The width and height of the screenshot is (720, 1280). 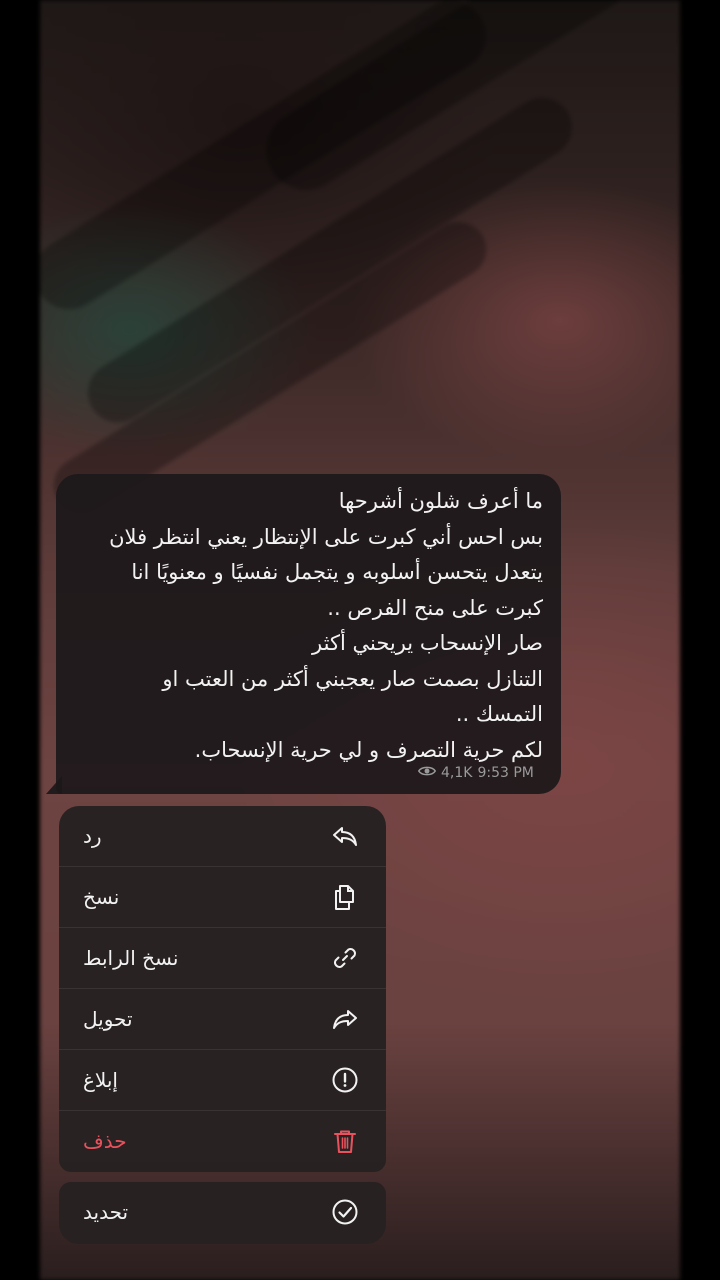 I want to click on message-line: كبرت على منح الفرص .., so click(x=435, y=607).